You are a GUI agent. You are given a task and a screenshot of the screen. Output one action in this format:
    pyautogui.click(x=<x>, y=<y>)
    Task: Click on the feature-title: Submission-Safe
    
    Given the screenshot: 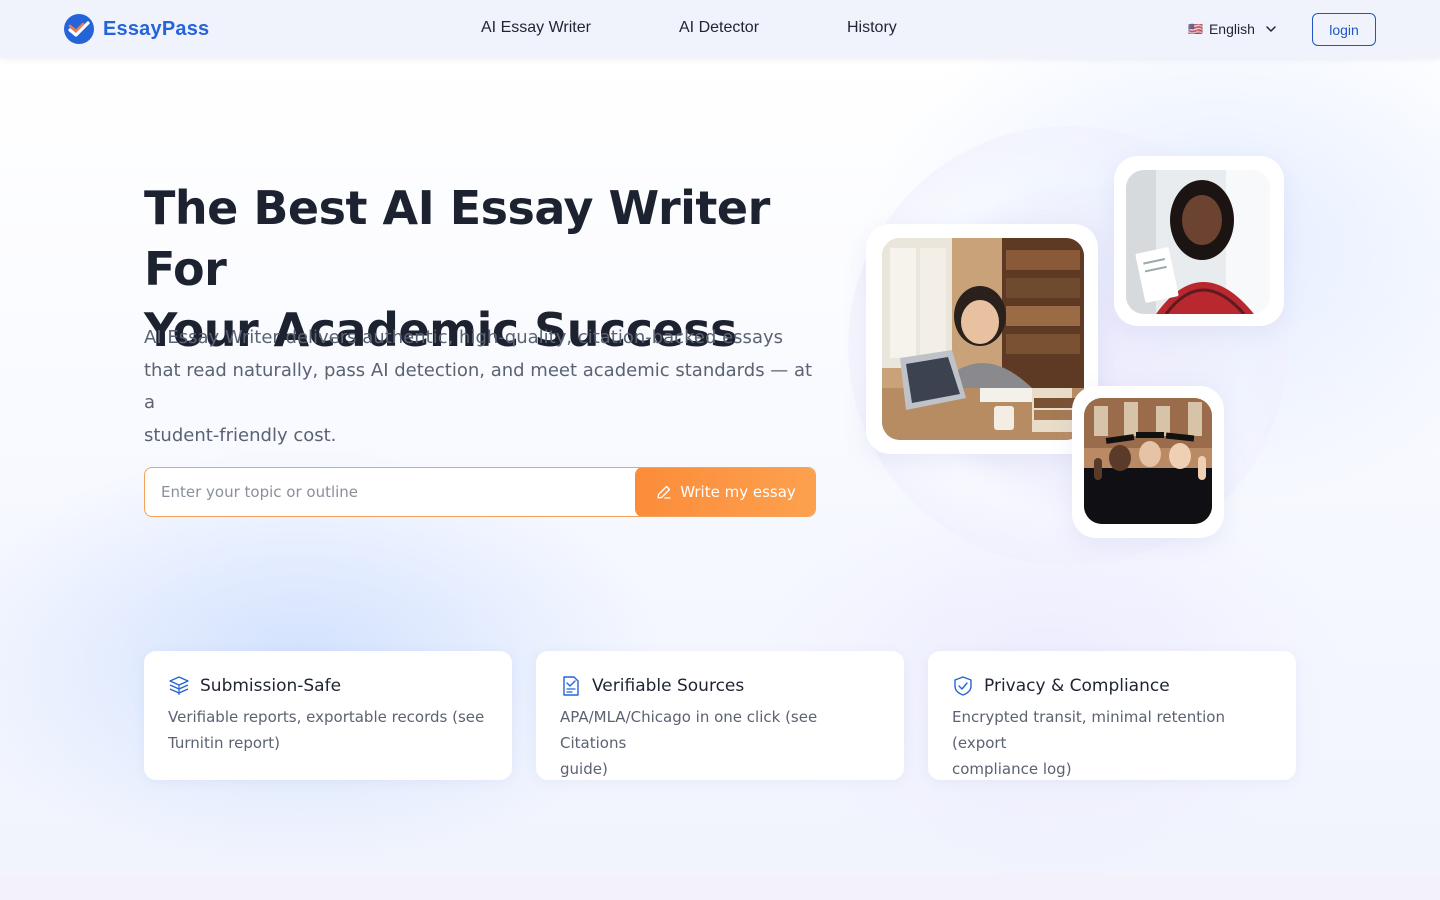 What is the action you would take?
    pyautogui.click(x=271, y=686)
    